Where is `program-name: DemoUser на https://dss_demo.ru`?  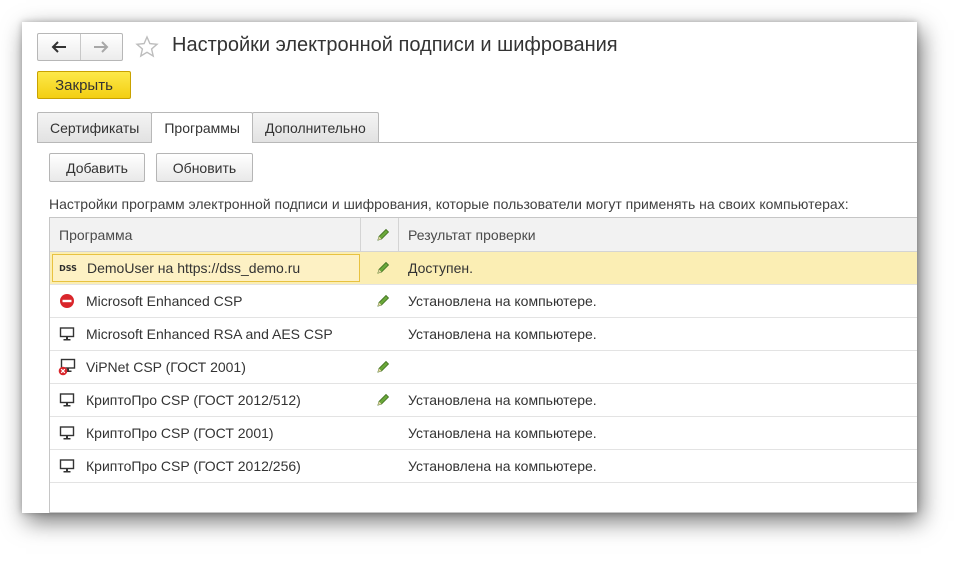 program-name: DemoUser на https://dss_demo.ru is located at coordinates (194, 268).